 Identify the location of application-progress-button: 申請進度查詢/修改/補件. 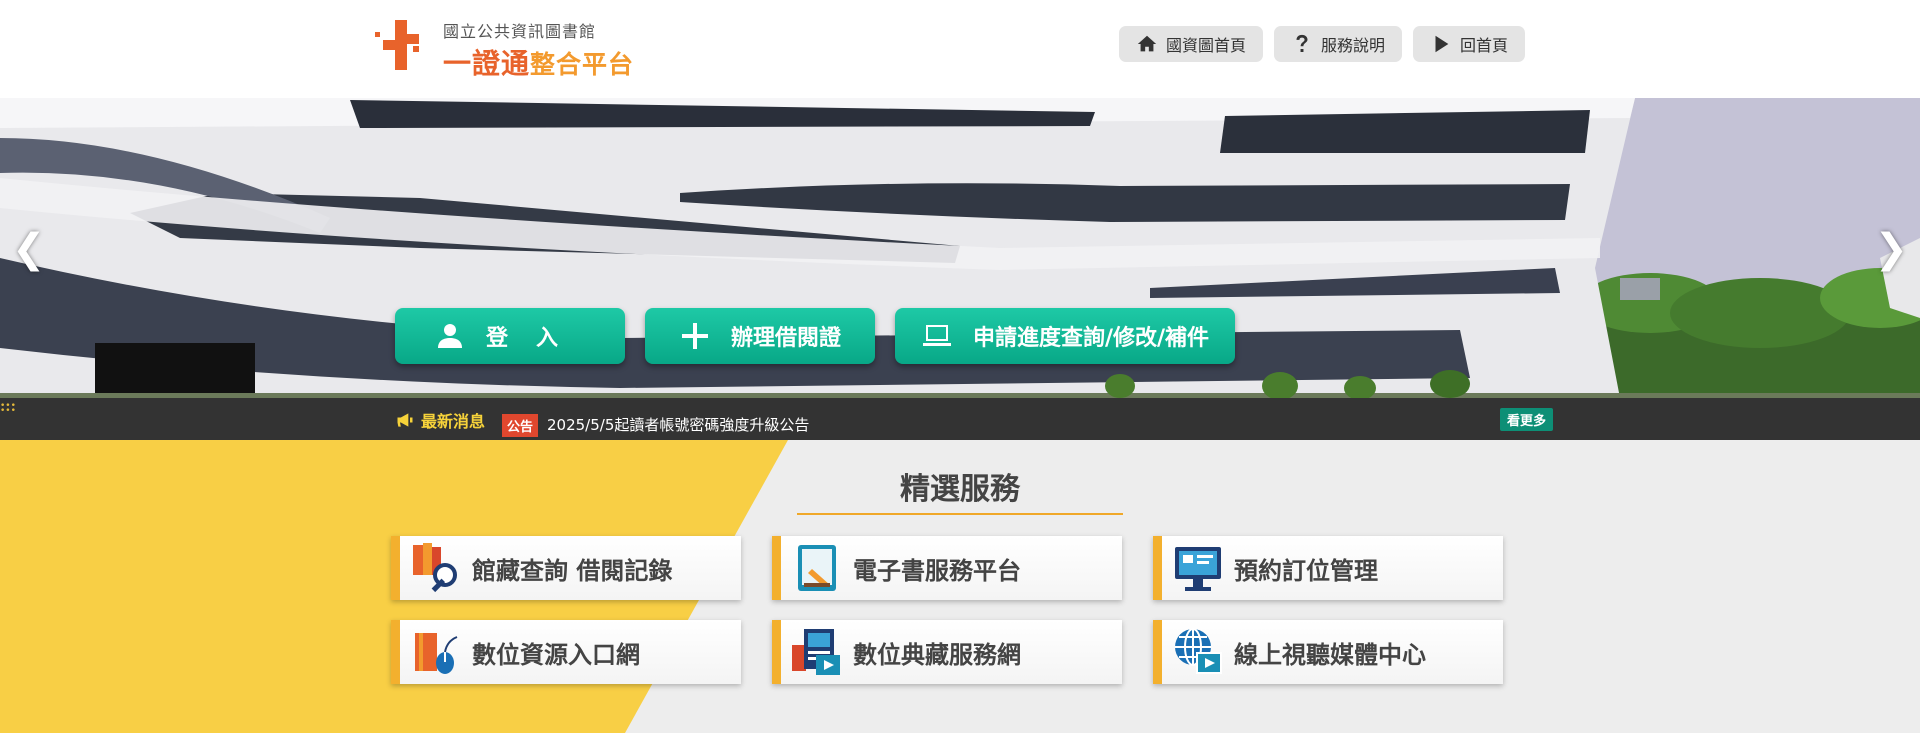
(1065, 336).